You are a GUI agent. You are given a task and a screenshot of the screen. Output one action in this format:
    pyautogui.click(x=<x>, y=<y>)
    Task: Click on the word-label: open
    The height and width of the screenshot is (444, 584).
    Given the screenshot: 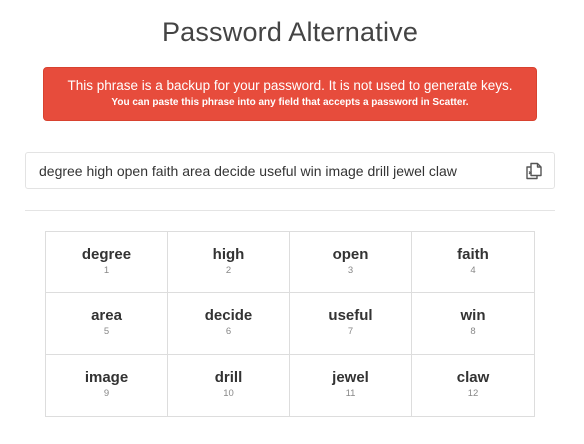 What is the action you would take?
    pyautogui.click(x=350, y=254)
    